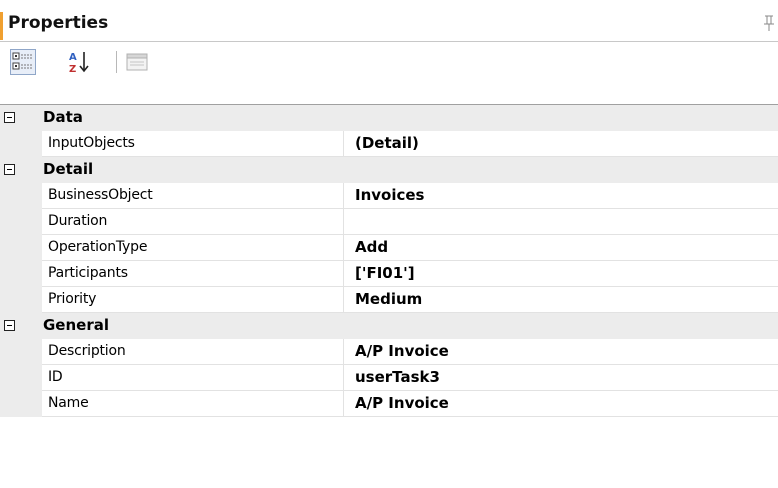 The width and height of the screenshot is (778, 488). I want to click on property-name: InputObjects, so click(91, 143).